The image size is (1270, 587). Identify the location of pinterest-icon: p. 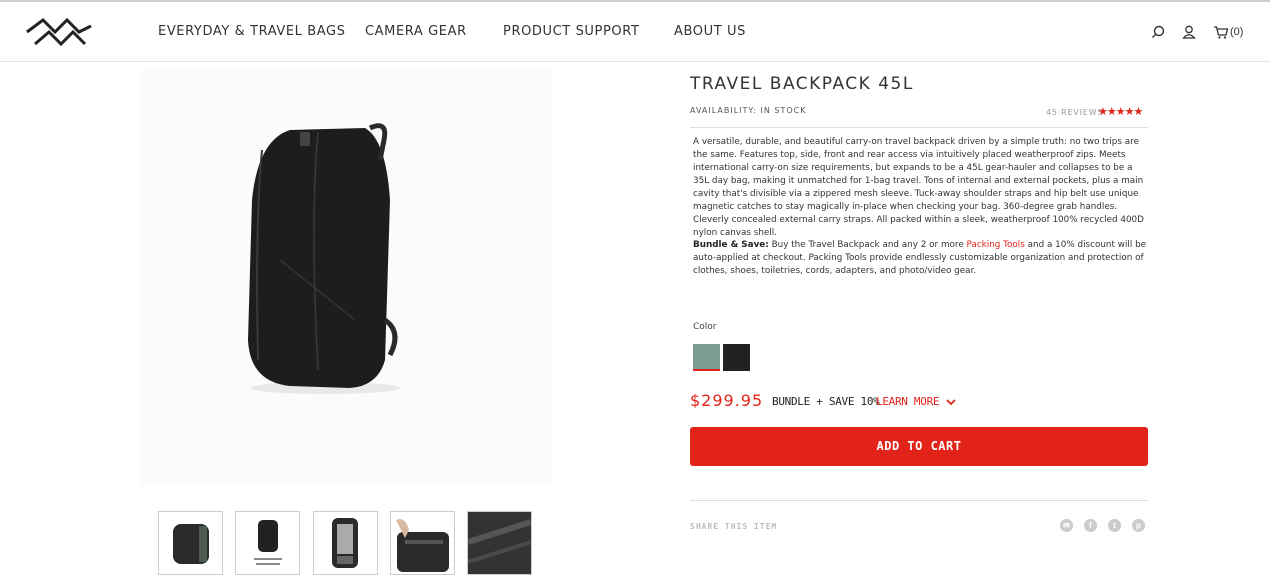
(1138, 525).